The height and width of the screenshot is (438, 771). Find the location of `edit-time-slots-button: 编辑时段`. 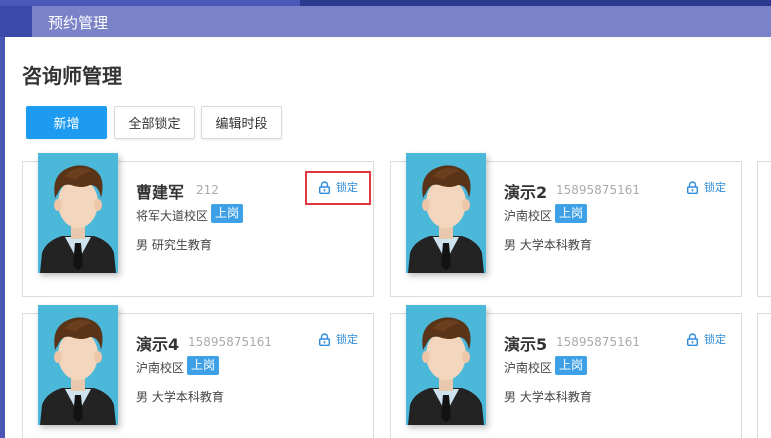

edit-time-slots-button: 编辑时段 is located at coordinates (241, 122).